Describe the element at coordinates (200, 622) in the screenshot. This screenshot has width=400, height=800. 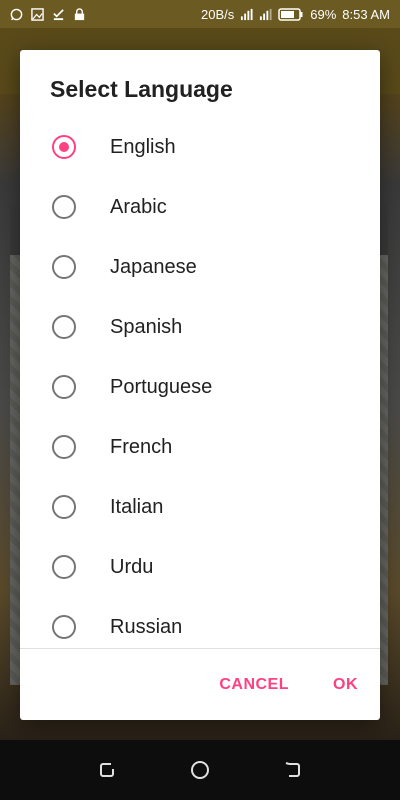
I see `language-option-russian: Russian` at that location.